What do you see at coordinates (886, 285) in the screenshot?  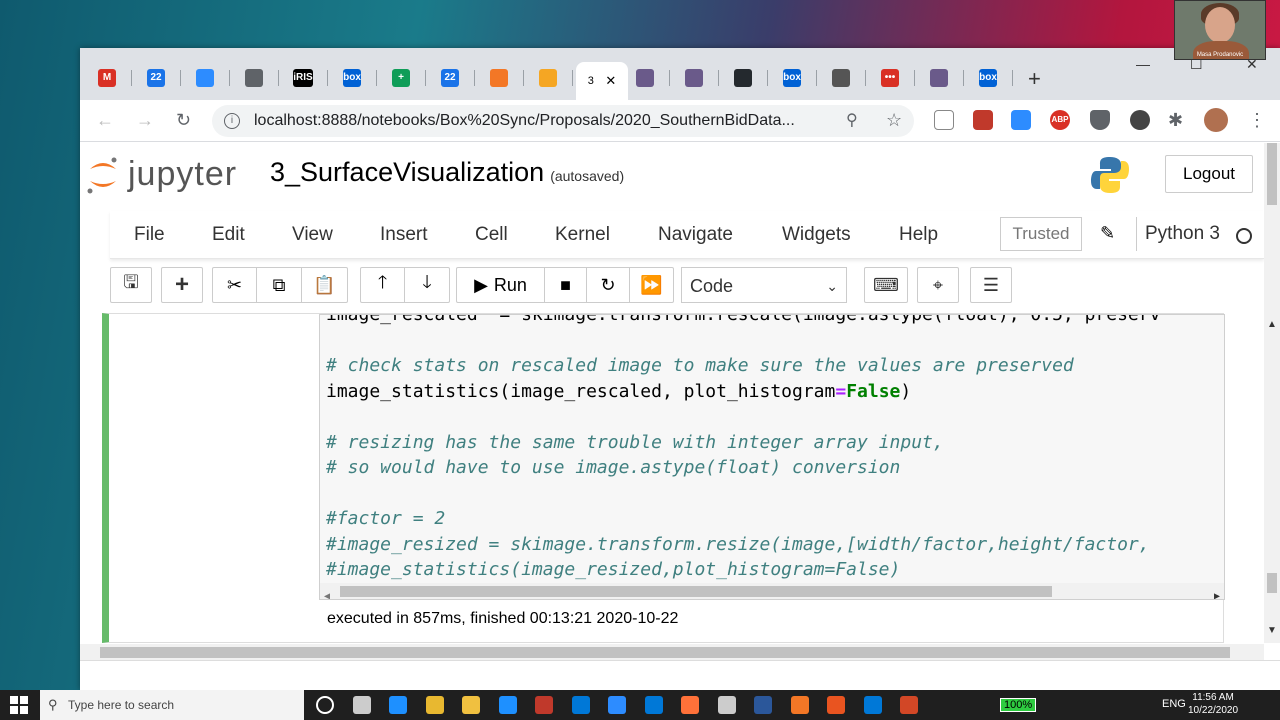 I see `command-palette-button: ⌨` at bounding box center [886, 285].